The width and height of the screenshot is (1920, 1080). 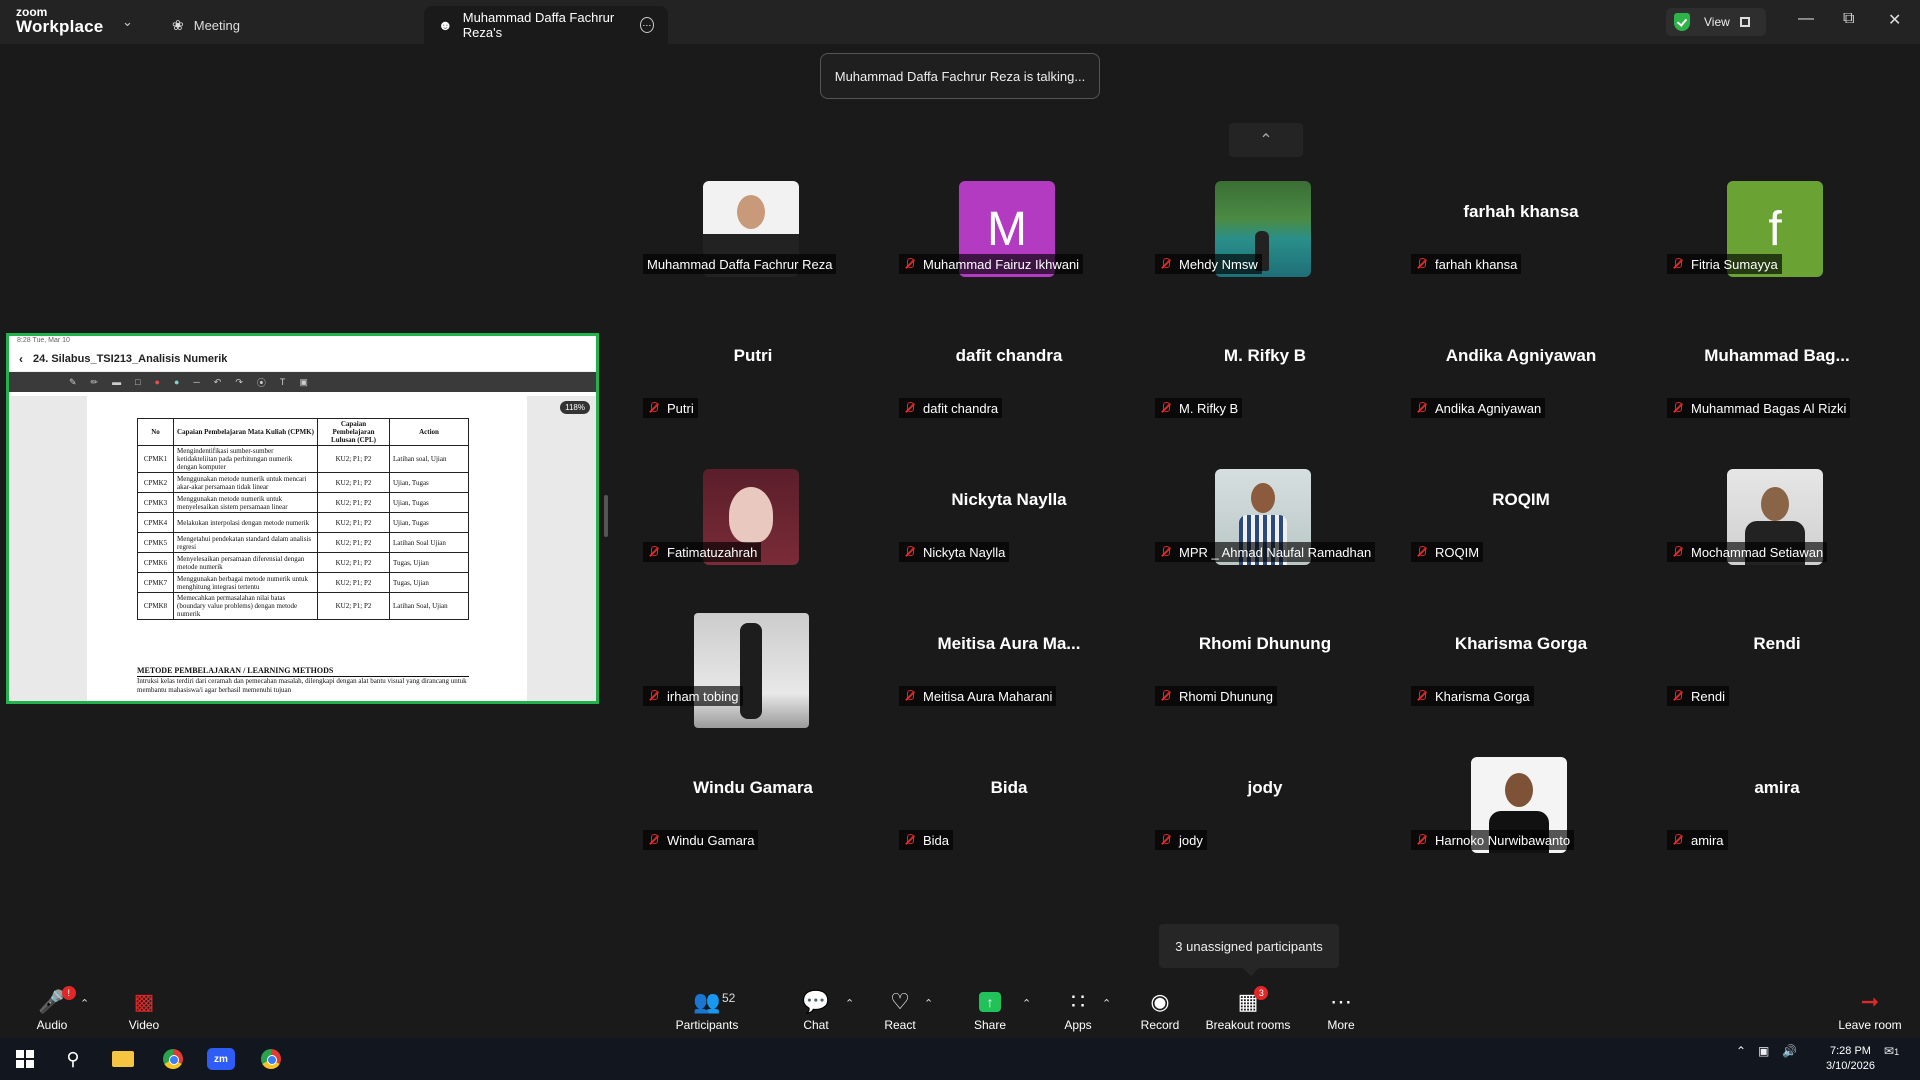 What do you see at coordinates (702, 552) in the screenshot?
I see `participant-name-label: Fatimatuzahrah` at bounding box center [702, 552].